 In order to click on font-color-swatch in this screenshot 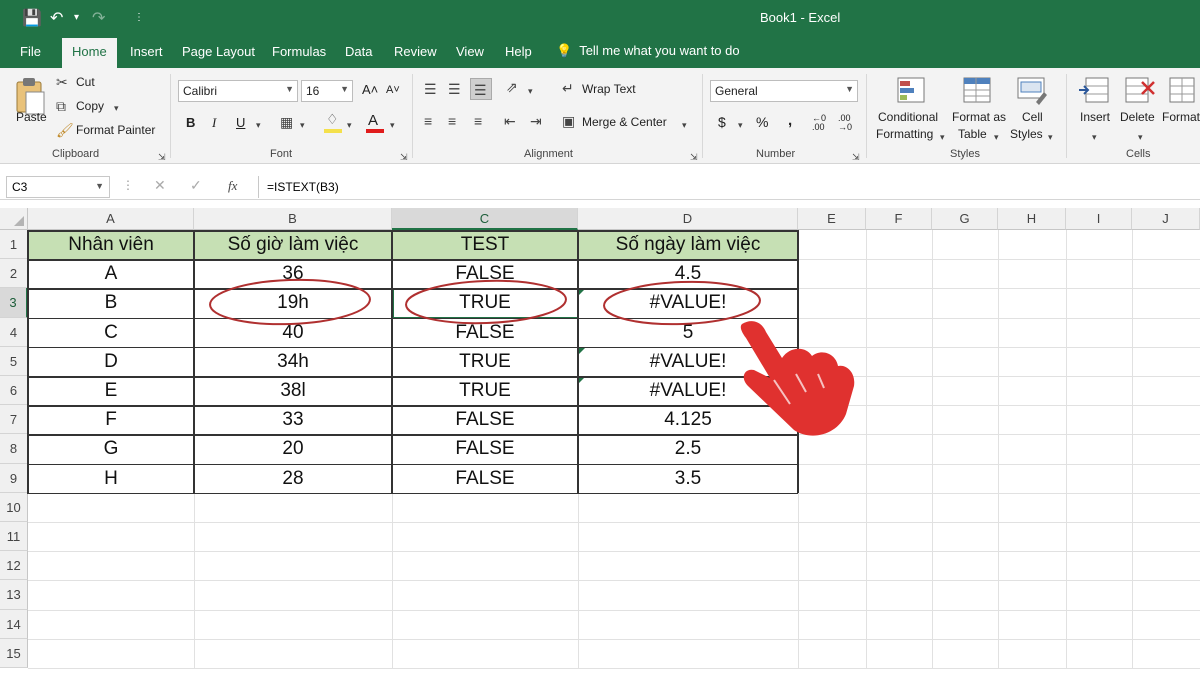, I will do `click(375, 131)`.